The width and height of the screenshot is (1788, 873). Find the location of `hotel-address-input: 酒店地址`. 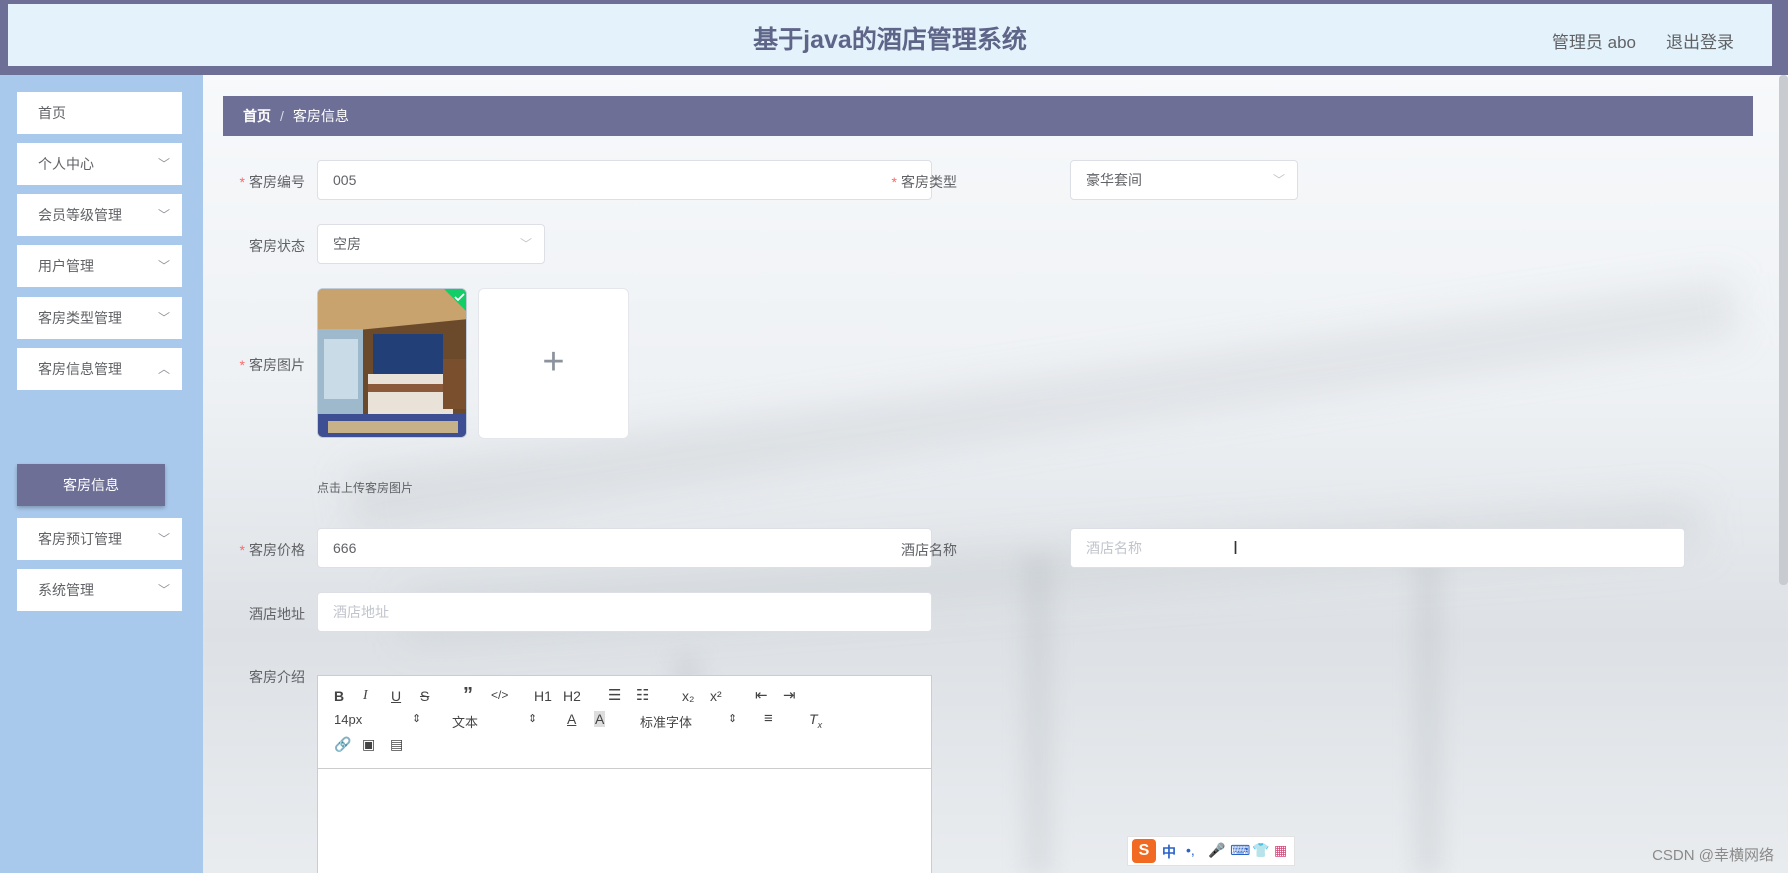

hotel-address-input: 酒店地址 is located at coordinates (624, 612).